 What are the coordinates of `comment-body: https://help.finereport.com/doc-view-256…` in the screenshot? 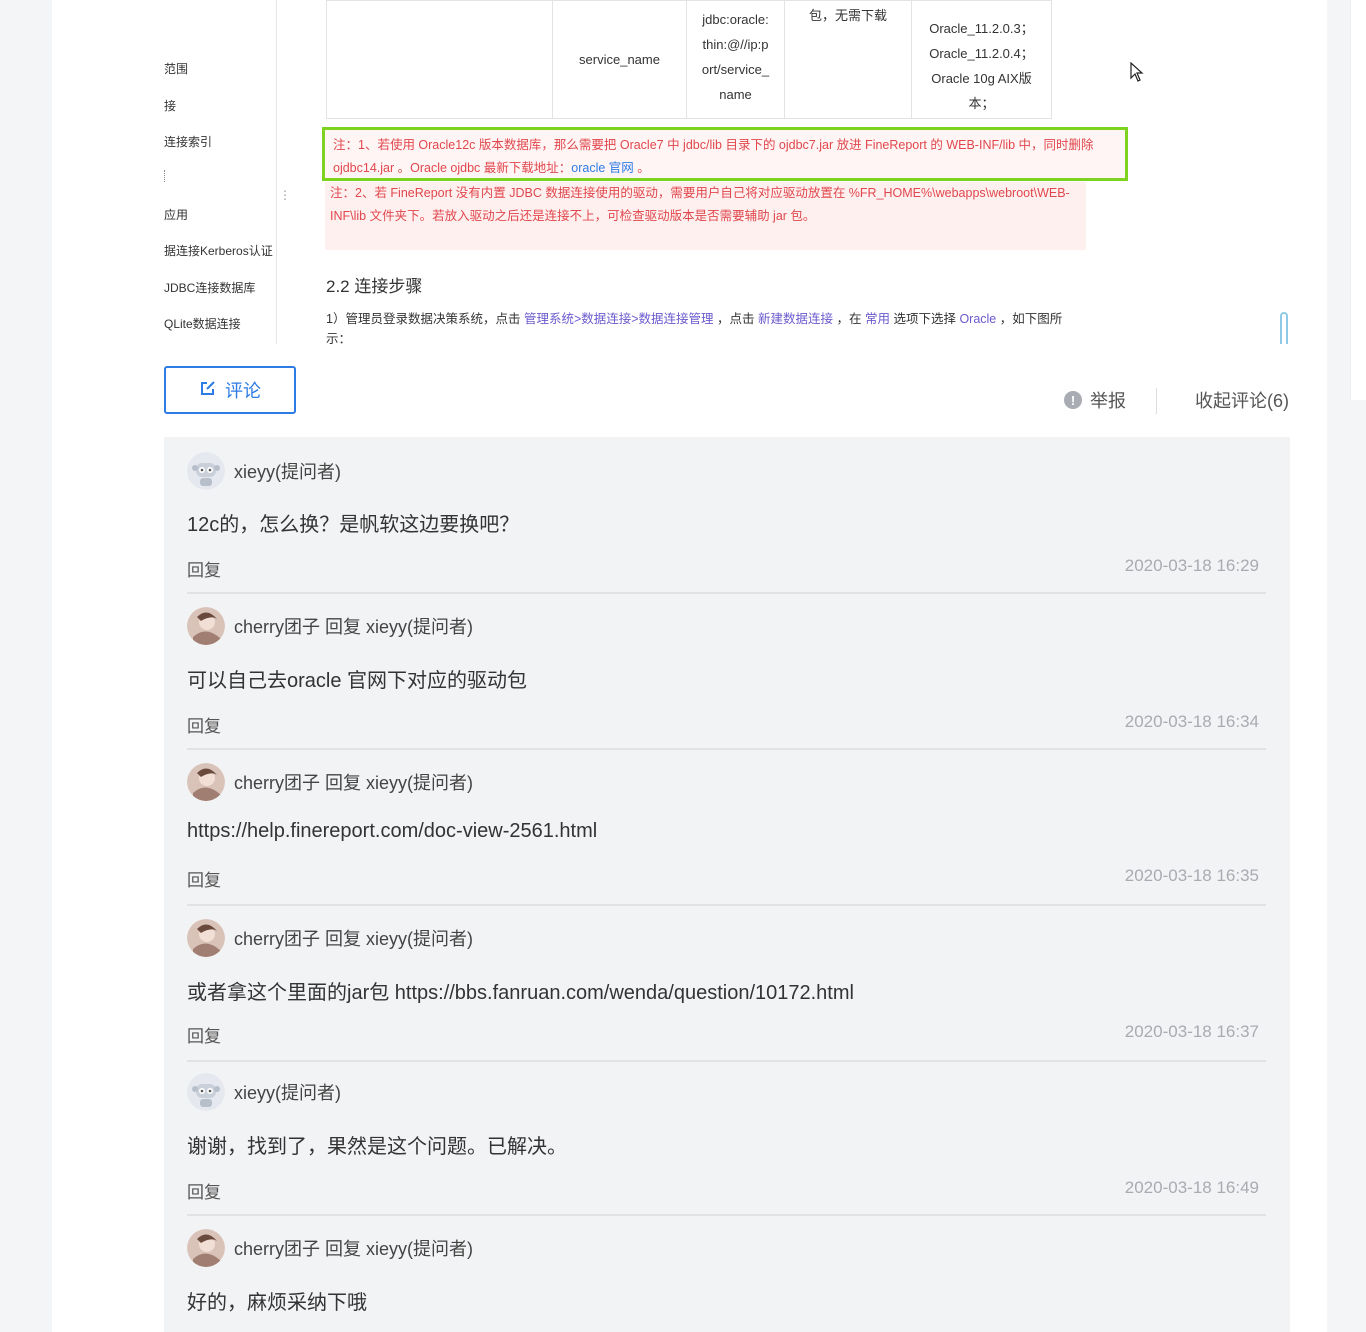 It's located at (392, 831).